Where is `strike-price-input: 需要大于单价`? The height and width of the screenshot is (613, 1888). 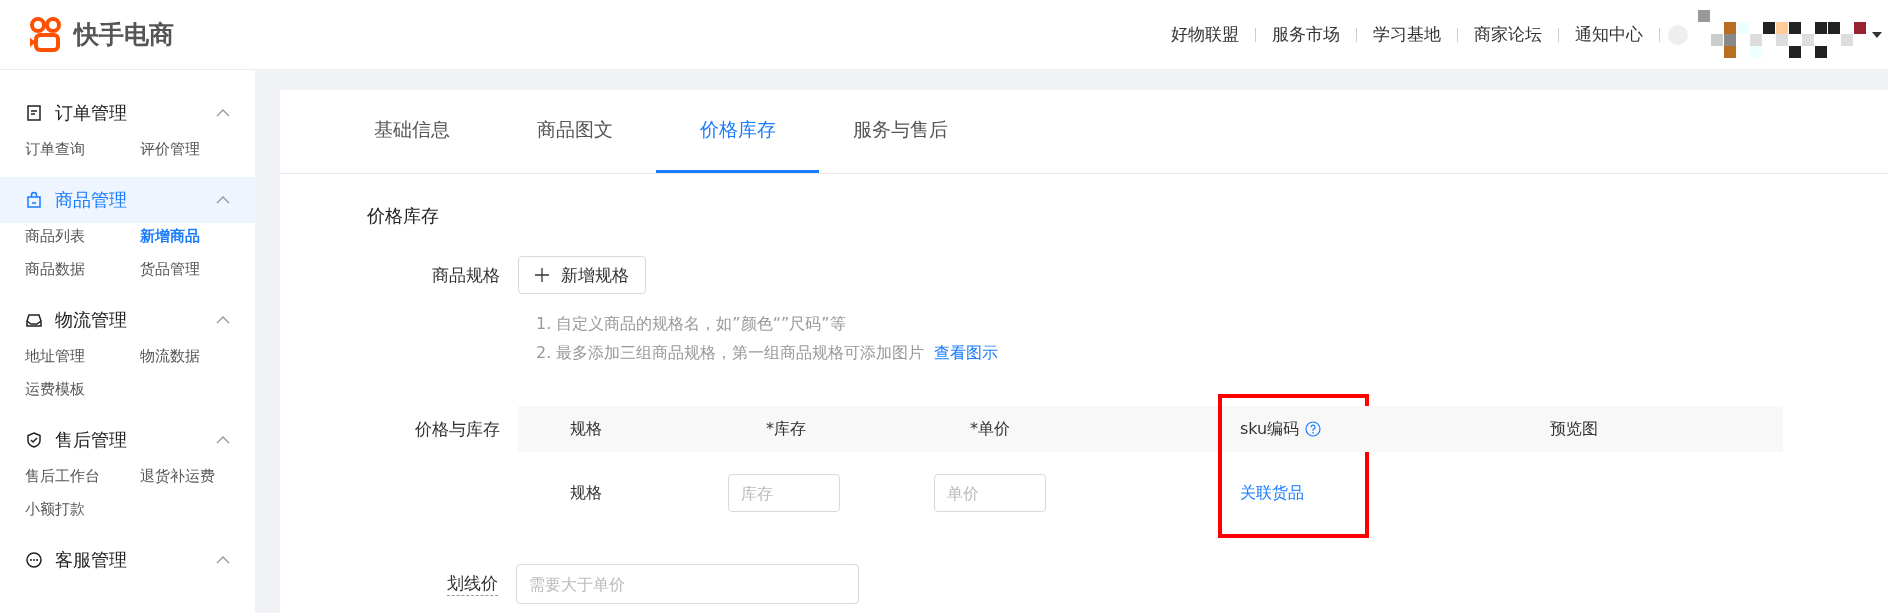
strike-price-input: 需要大于单价 is located at coordinates (687, 584).